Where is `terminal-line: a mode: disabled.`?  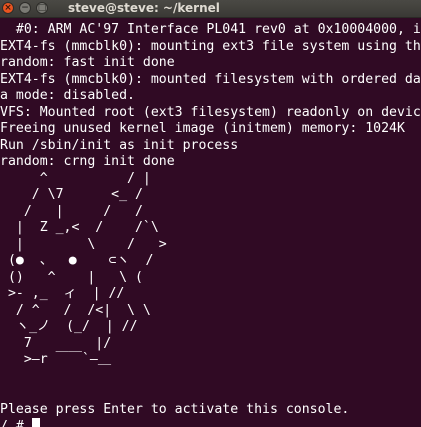 terminal-line: a mode: disabled. is located at coordinates (67, 95).